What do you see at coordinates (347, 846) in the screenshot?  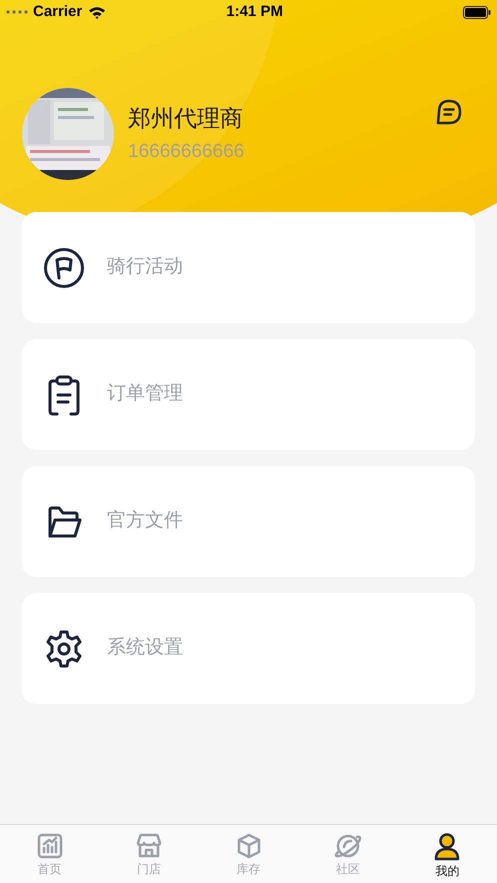 I see `planet-icon` at bounding box center [347, 846].